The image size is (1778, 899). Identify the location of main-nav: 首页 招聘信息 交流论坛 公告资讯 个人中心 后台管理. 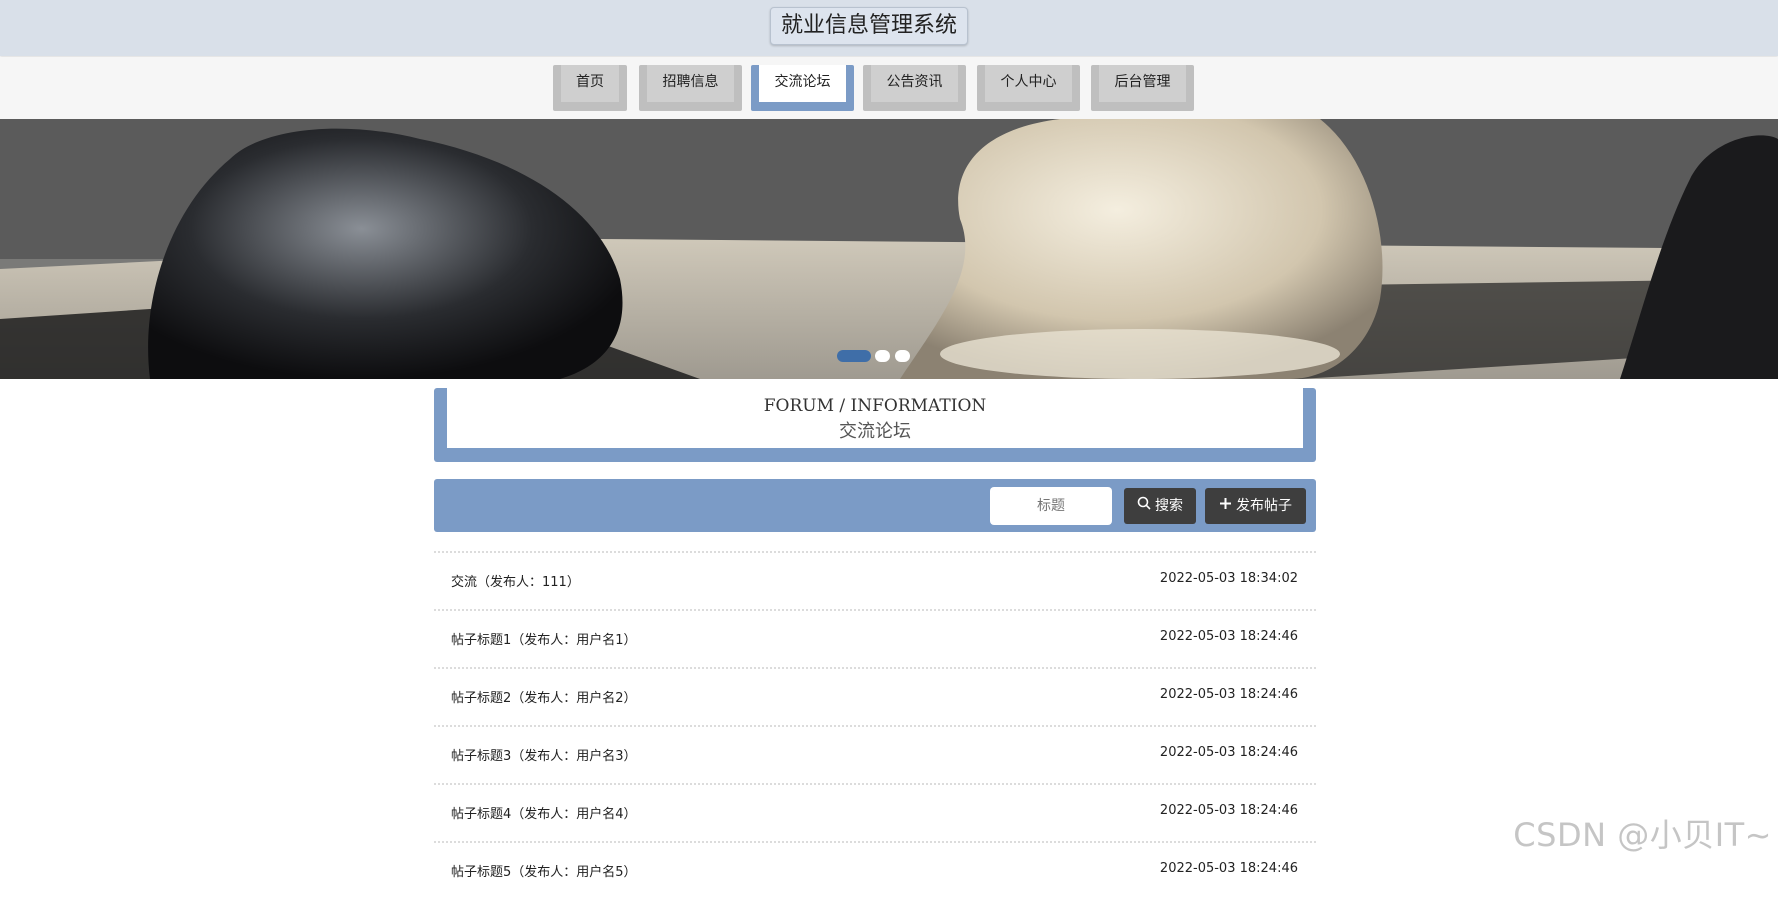
(889, 88).